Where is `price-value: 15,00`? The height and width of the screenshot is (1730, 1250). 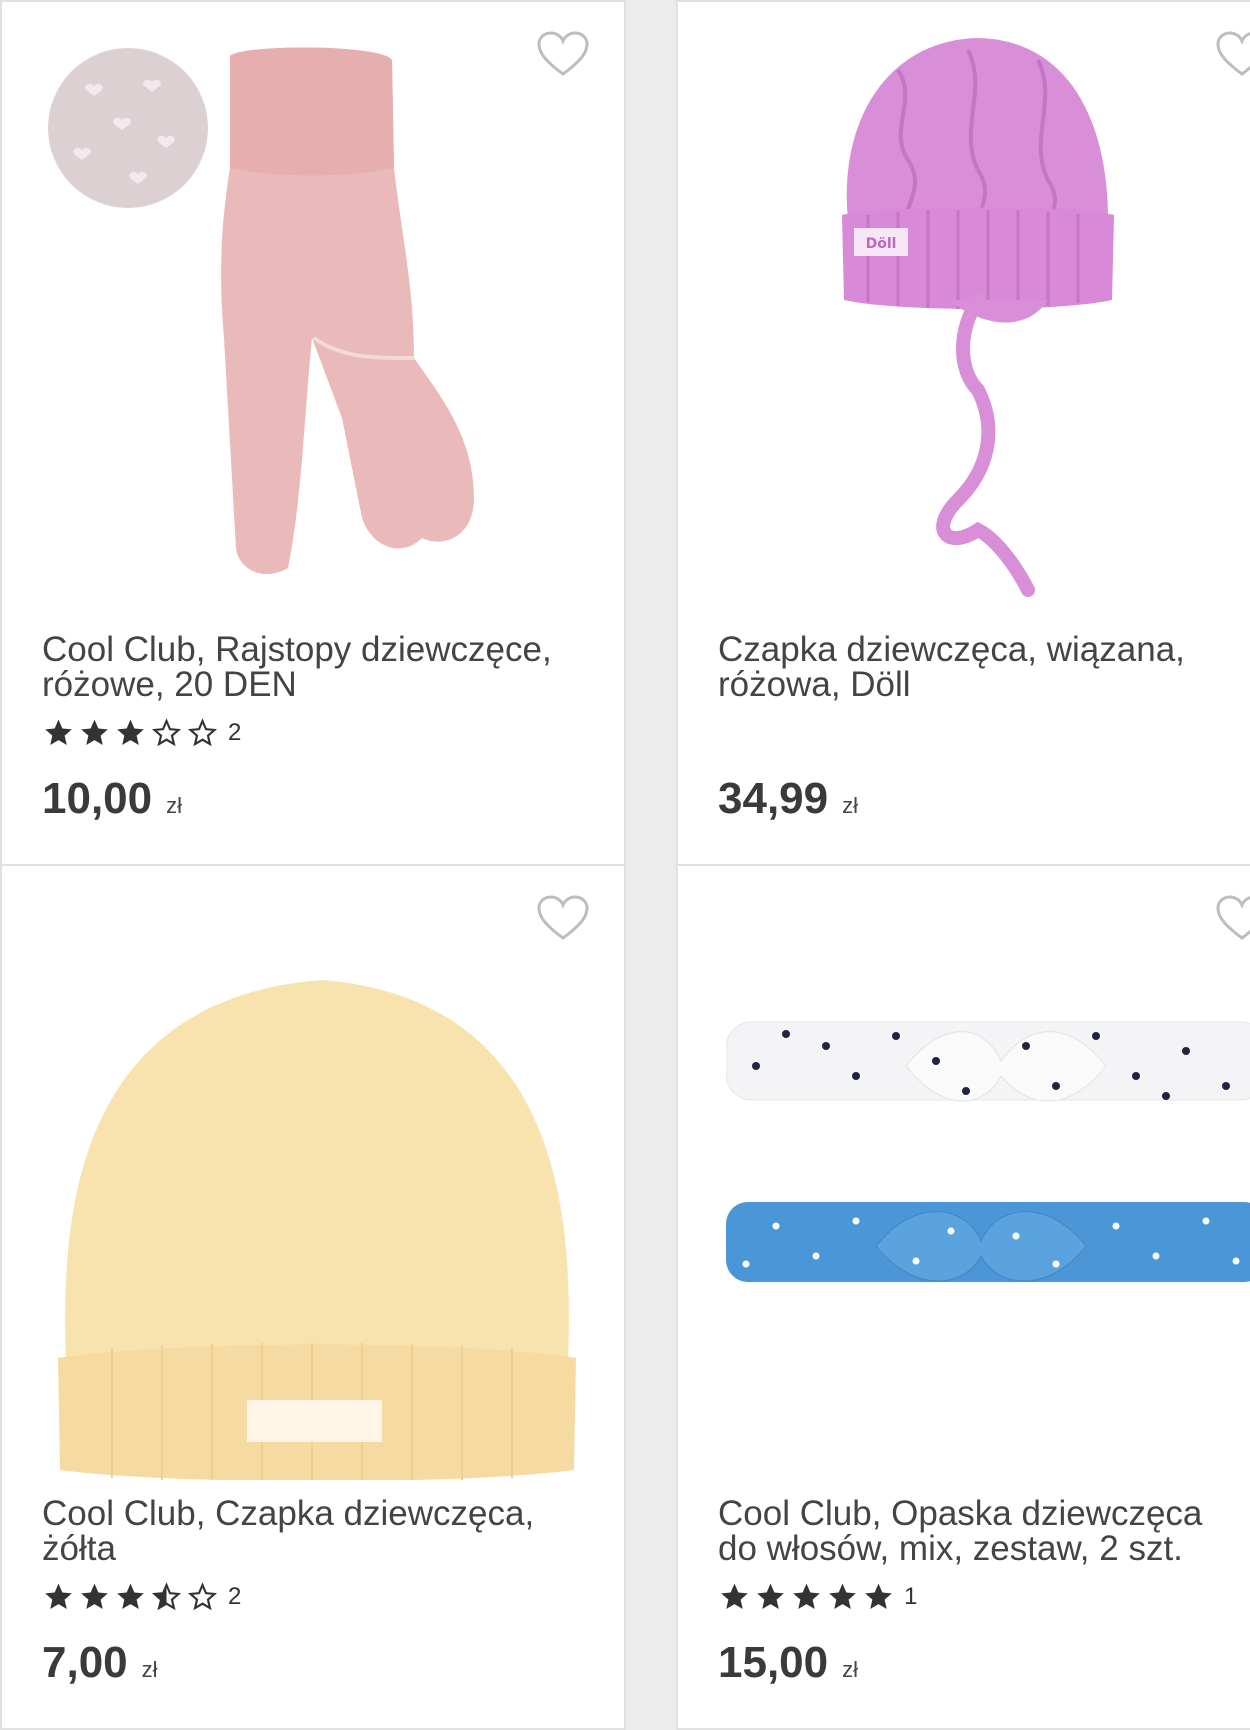 price-value: 15,00 is located at coordinates (773, 1662).